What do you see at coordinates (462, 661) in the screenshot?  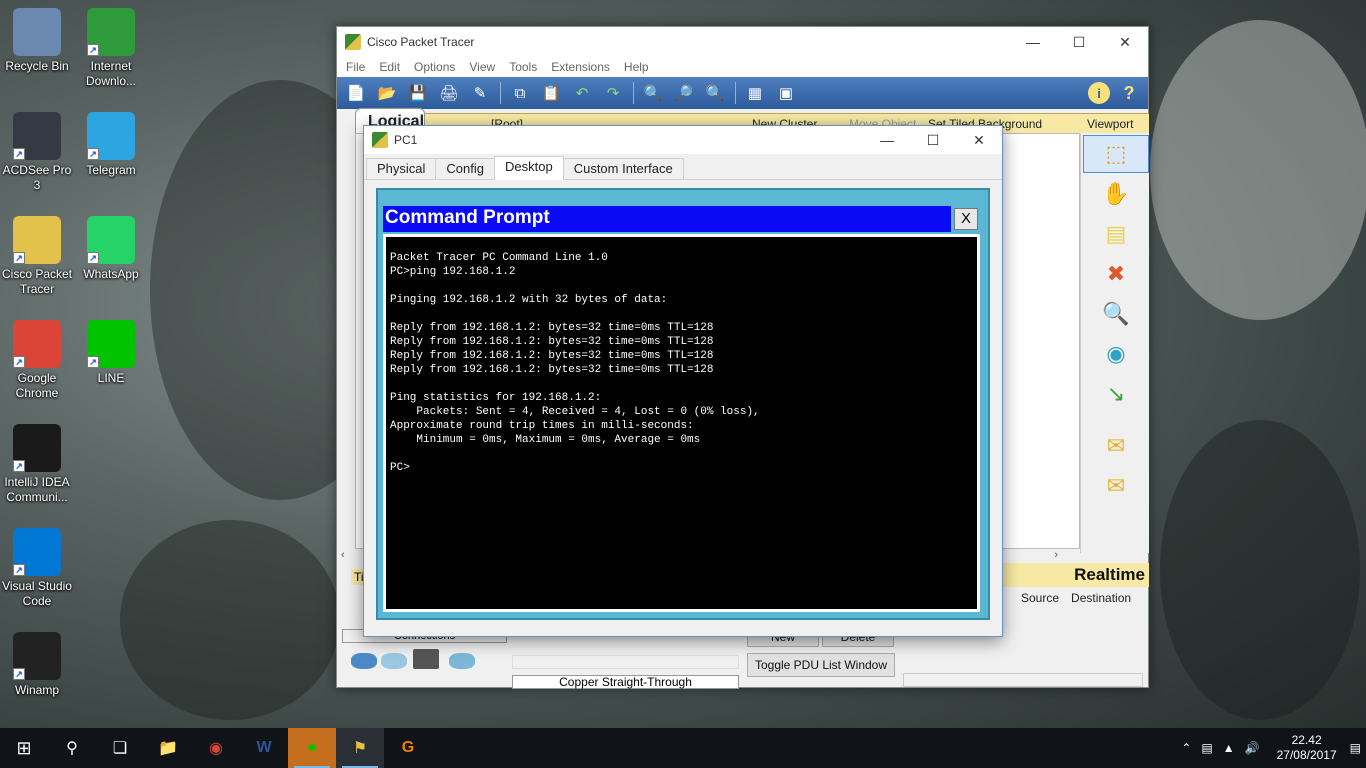 I see `multiuser-connection-icon` at bounding box center [462, 661].